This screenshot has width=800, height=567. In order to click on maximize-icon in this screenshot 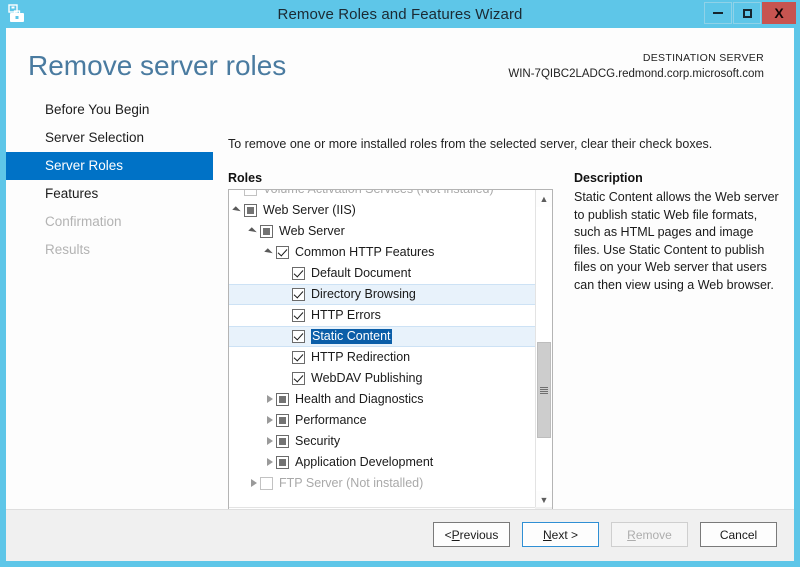, I will do `click(747, 13)`.